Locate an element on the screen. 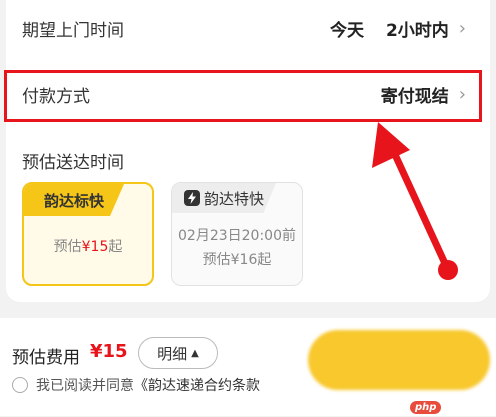  service-date-express: 02月23日20:00前 is located at coordinates (237, 236).